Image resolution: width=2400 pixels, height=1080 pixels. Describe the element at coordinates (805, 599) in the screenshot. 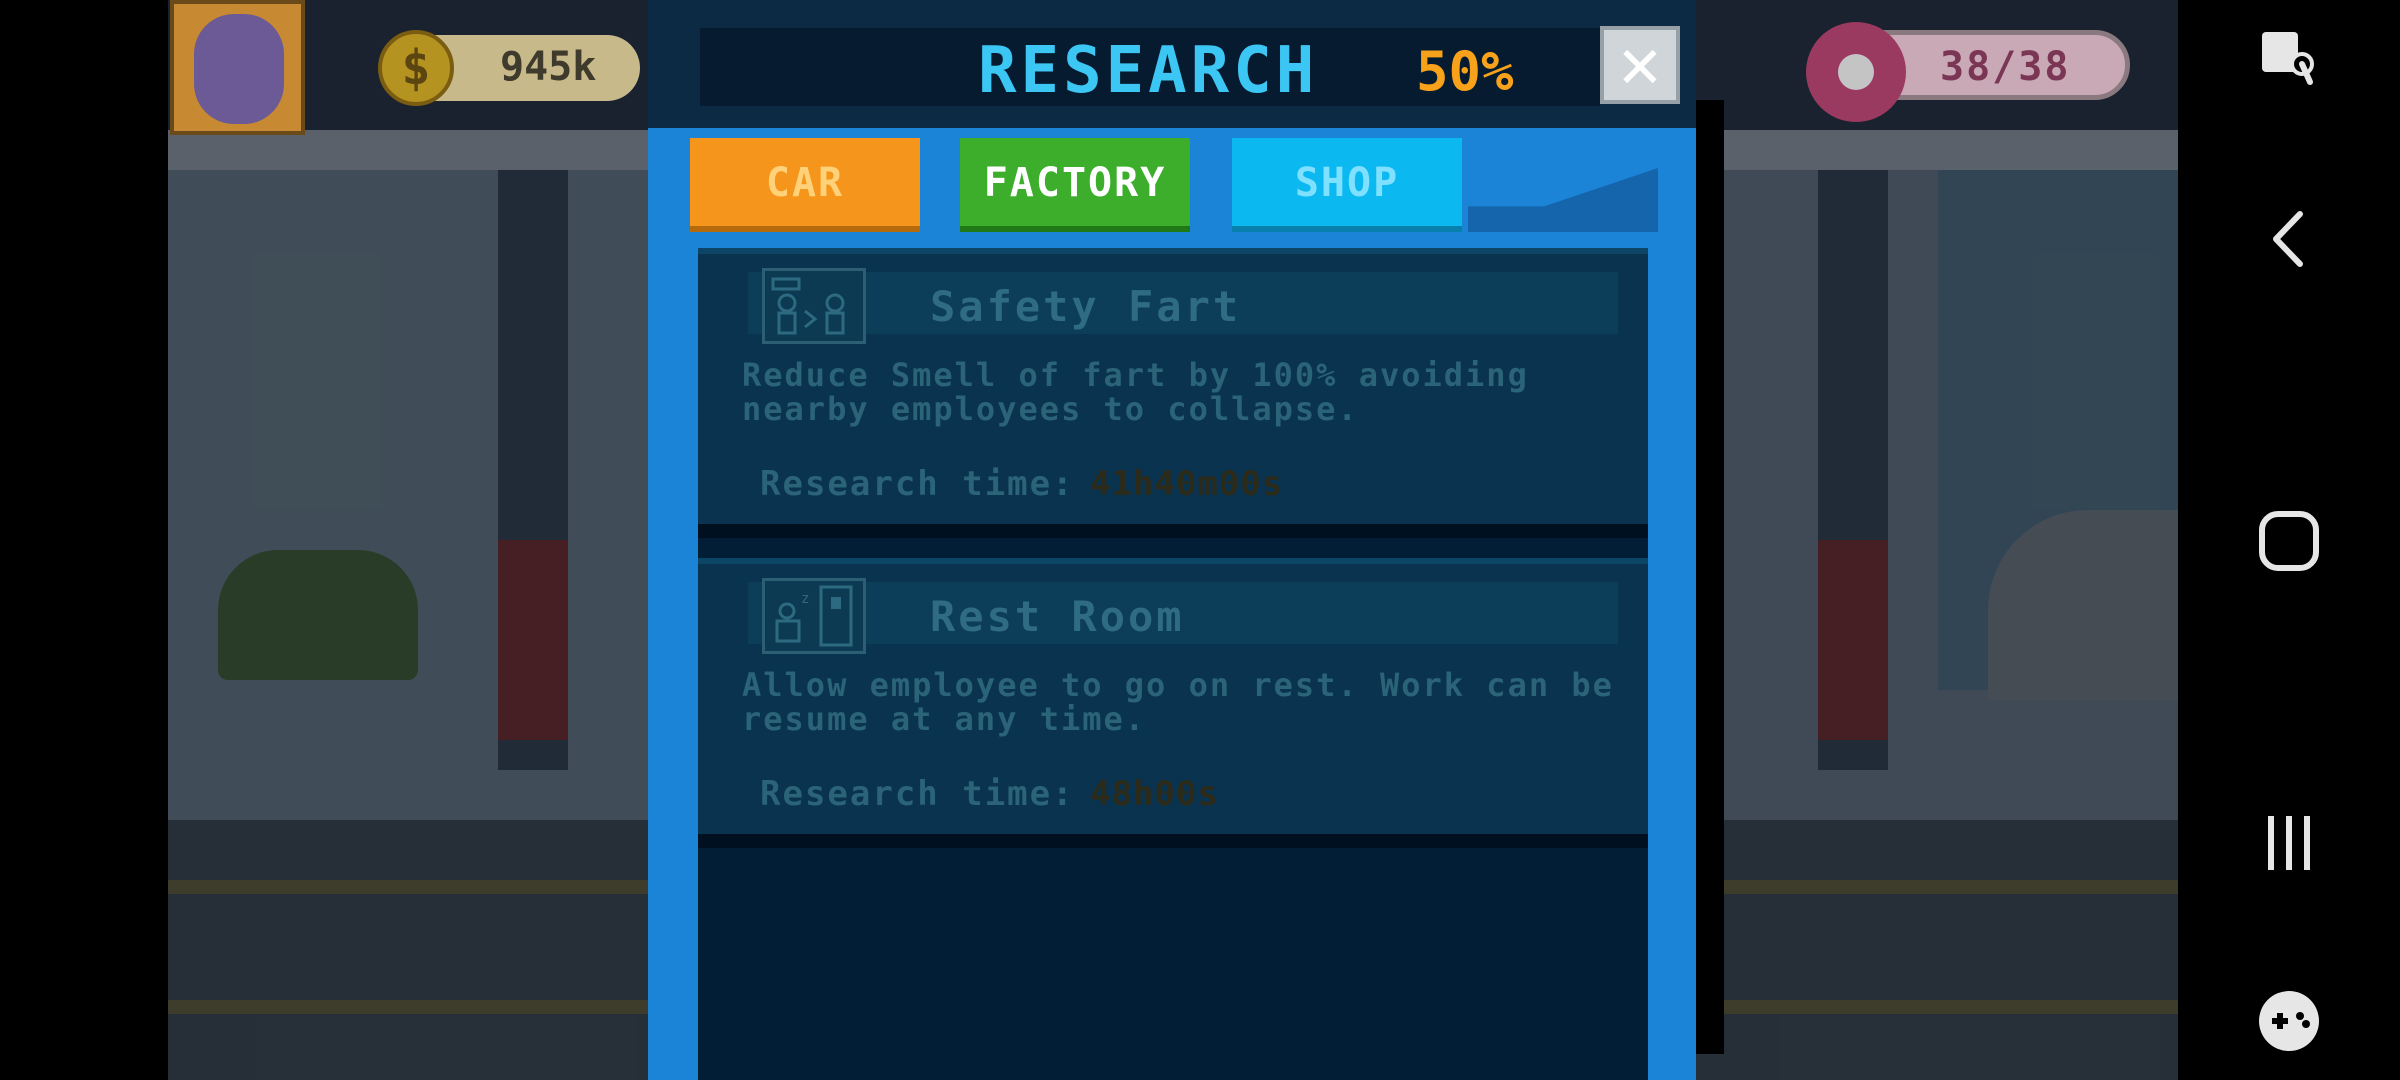

I see `svg-text: z` at that location.